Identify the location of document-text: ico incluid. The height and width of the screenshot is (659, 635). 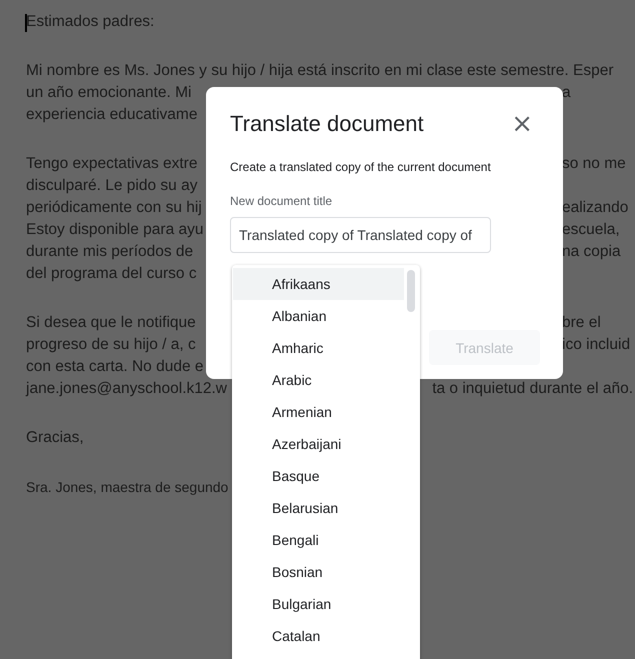
(597, 345).